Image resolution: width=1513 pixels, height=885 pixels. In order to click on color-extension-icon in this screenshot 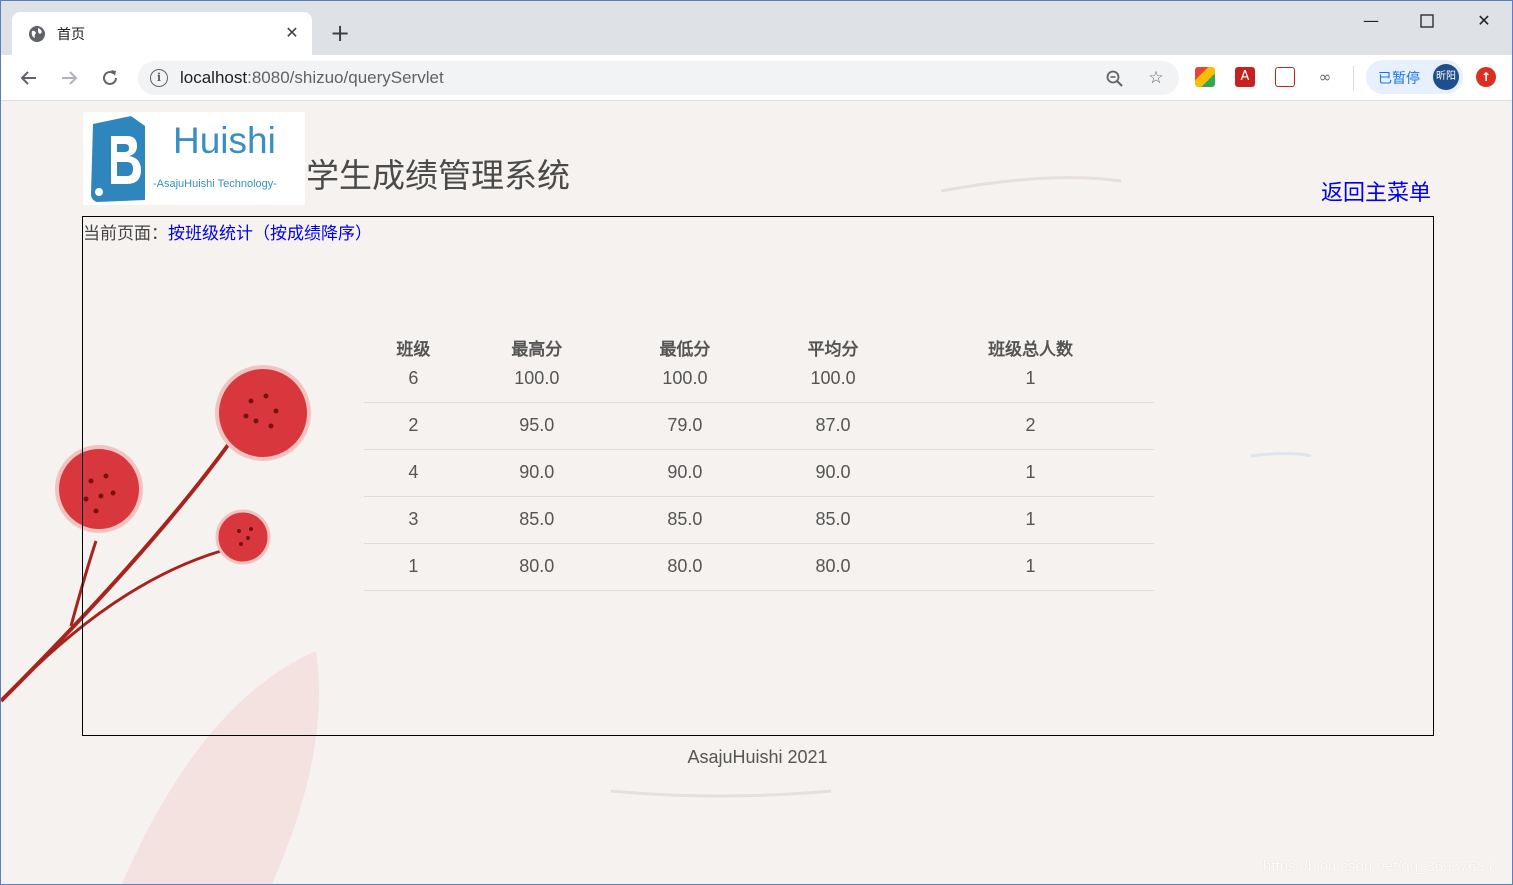, I will do `click(1205, 77)`.